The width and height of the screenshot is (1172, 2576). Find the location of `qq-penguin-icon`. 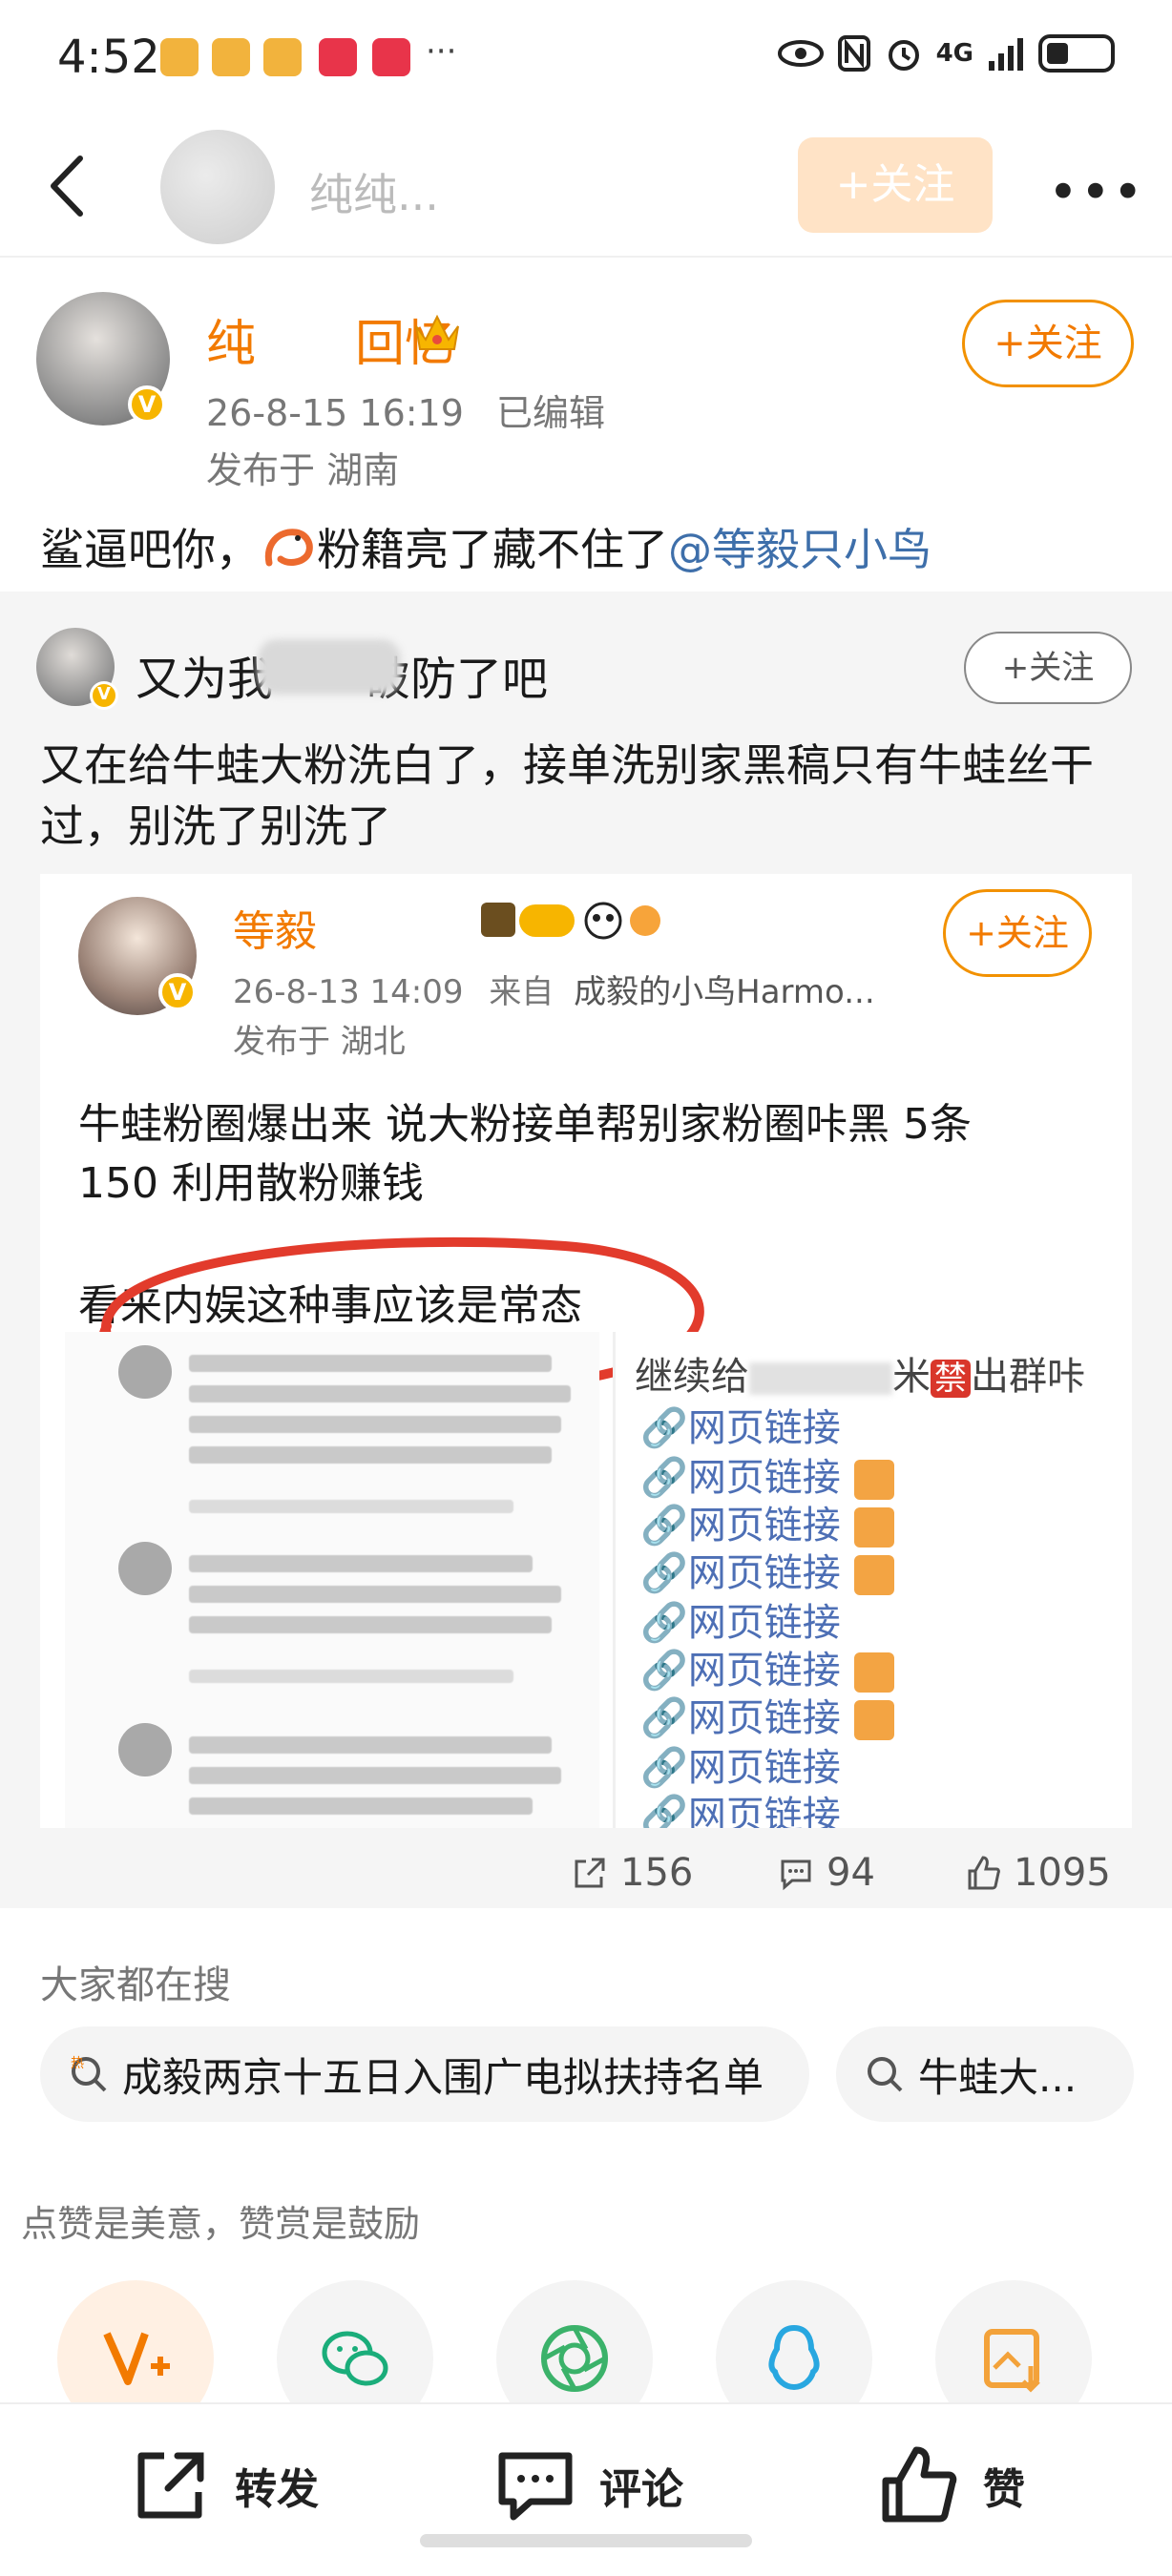

qq-penguin-icon is located at coordinates (794, 2357).